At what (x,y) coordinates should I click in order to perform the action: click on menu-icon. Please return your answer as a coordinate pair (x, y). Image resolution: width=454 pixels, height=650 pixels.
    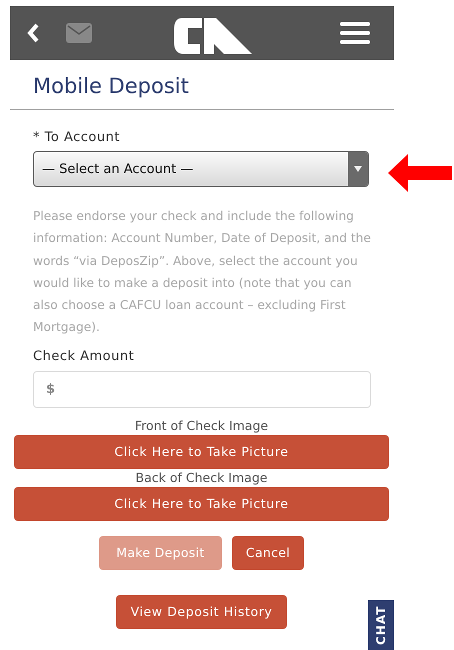
    Looking at the image, I should click on (355, 33).